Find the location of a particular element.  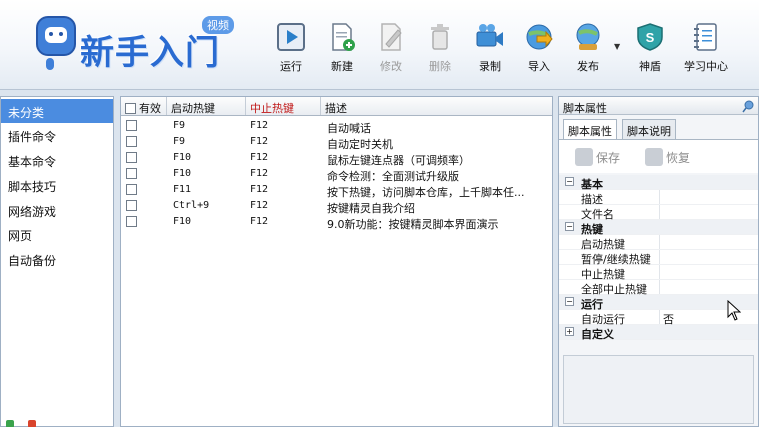

category-item-auto-backup: 自动备份 is located at coordinates (57, 259).